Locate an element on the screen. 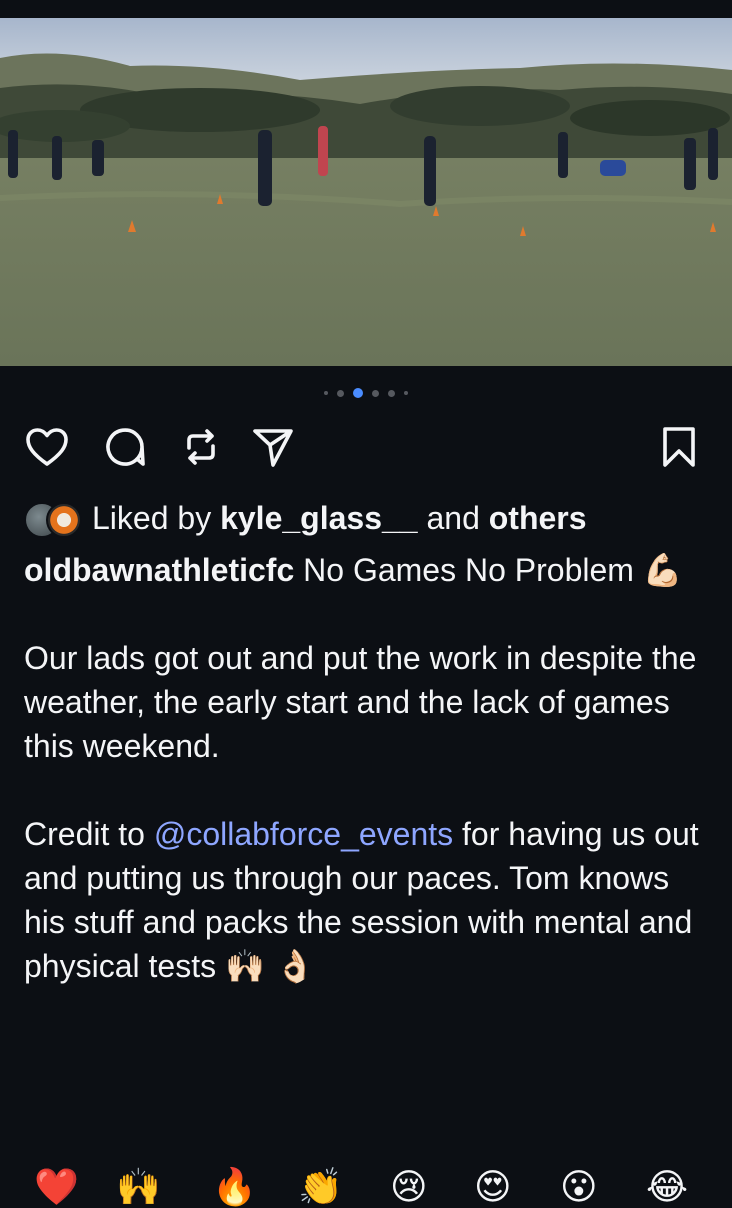 This screenshot has width=732, height=1208. reaction-crying: 😢 is located at coordinates (409, 1188).